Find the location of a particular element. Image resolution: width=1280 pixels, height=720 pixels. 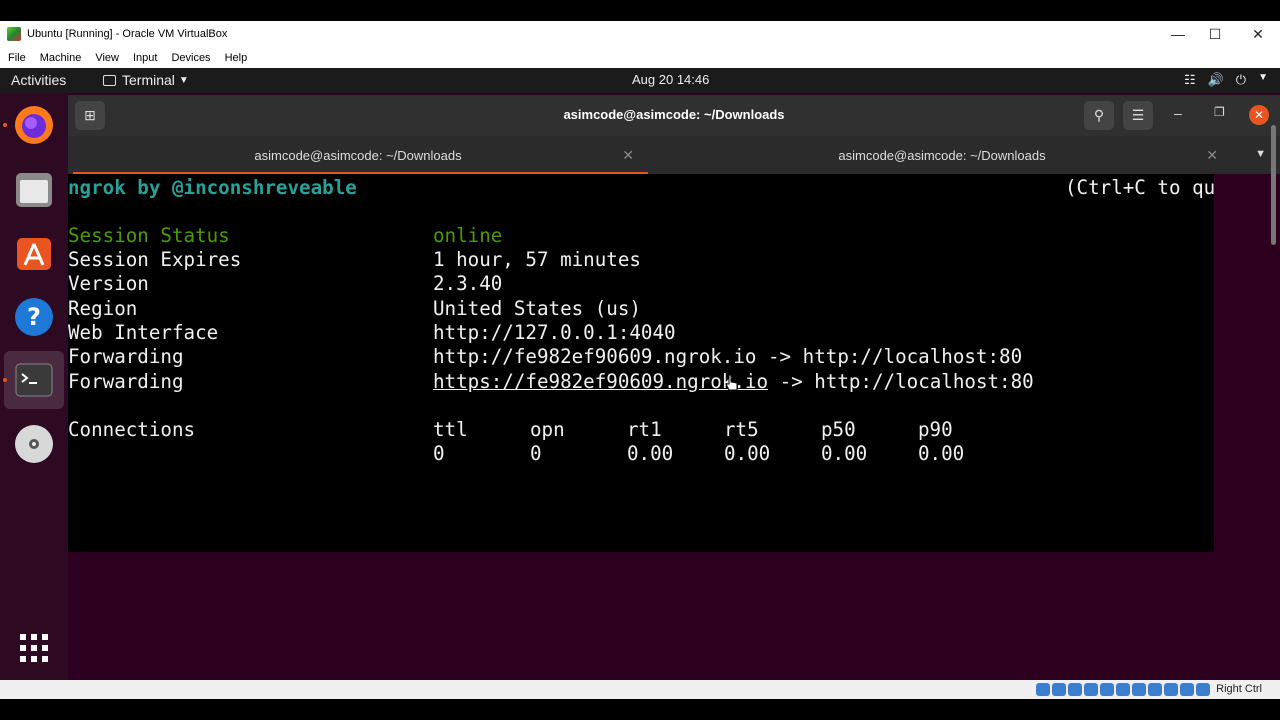

status-icons is located at coordinates (1123, 689).